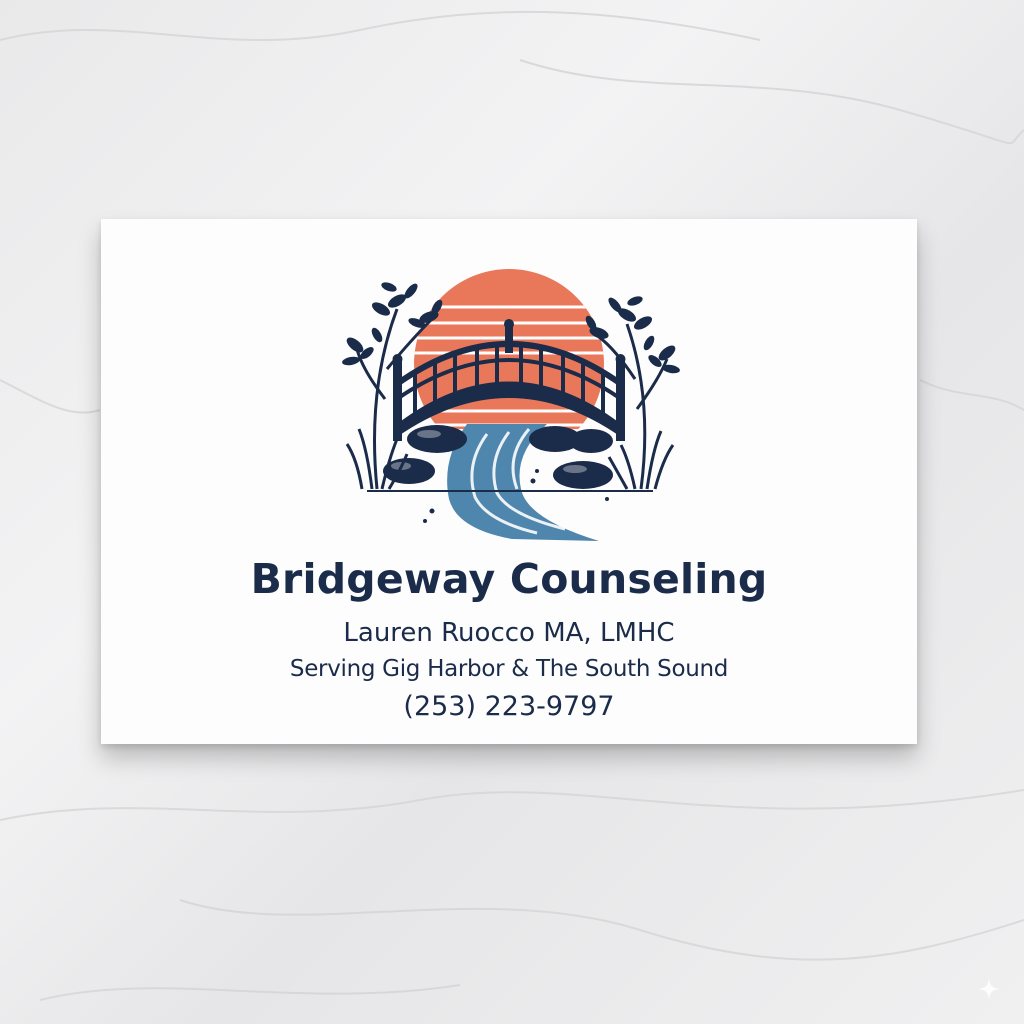 The width and height of the screenshot is (1024, 1024). I want to click on business-name: Bridgeway Counseling, so click(509, 579).